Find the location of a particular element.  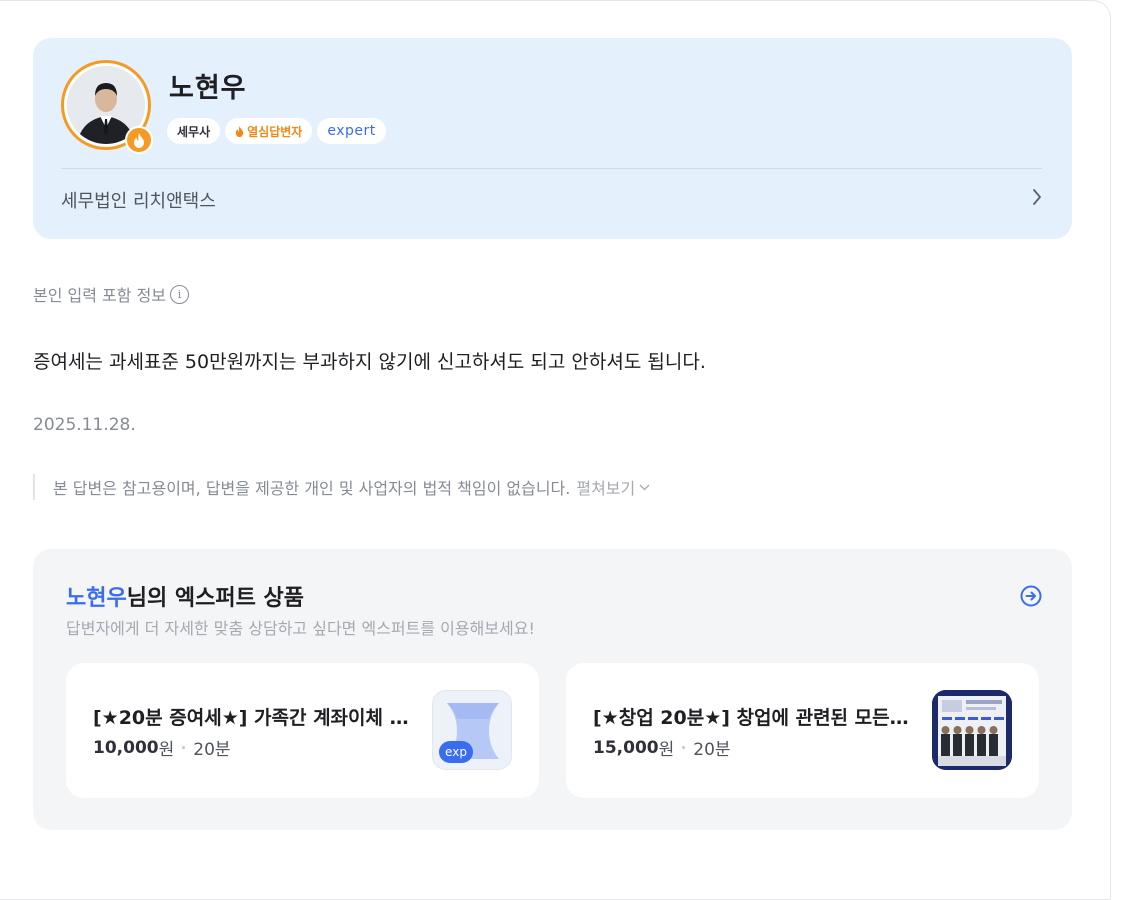

badge-list: 세무사 열심답변자 expert is located at coordinates (276, 131).